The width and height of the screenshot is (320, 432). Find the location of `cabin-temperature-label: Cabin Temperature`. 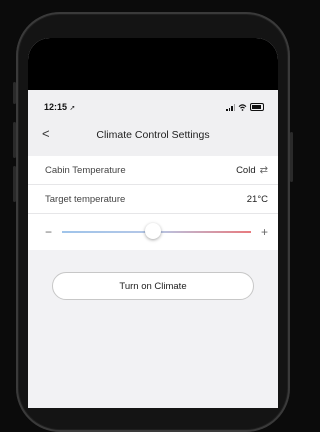

cabin-temperature-label: Cabin Temperature is located at coordinates (85, 170).